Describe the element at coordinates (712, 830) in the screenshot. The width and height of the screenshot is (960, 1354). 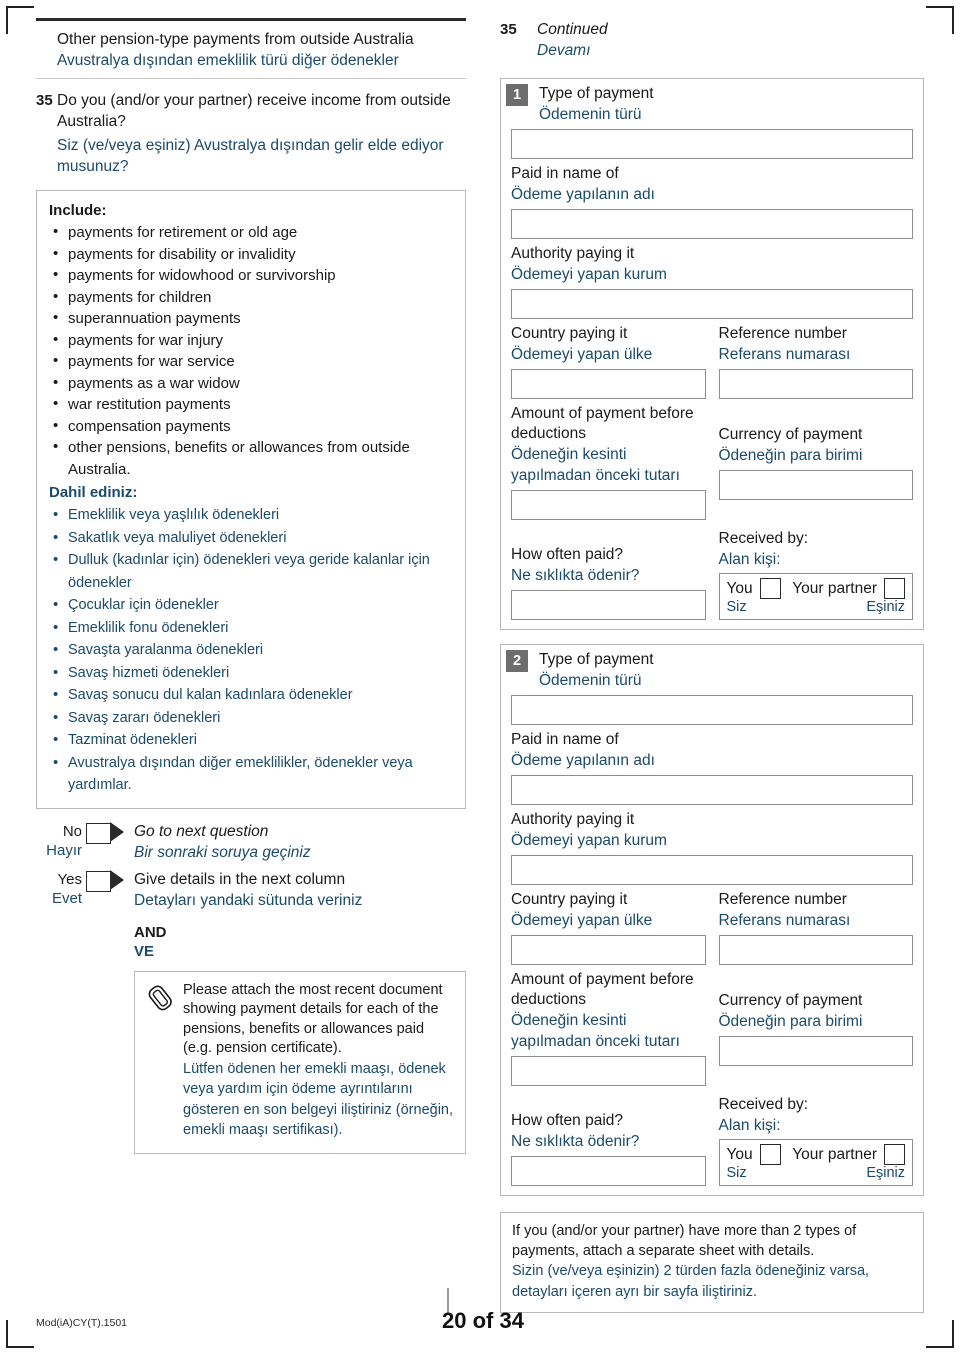
I see `authority-paying-it-label: Authority paying it Ödemeyi yapan kurum` at that location.